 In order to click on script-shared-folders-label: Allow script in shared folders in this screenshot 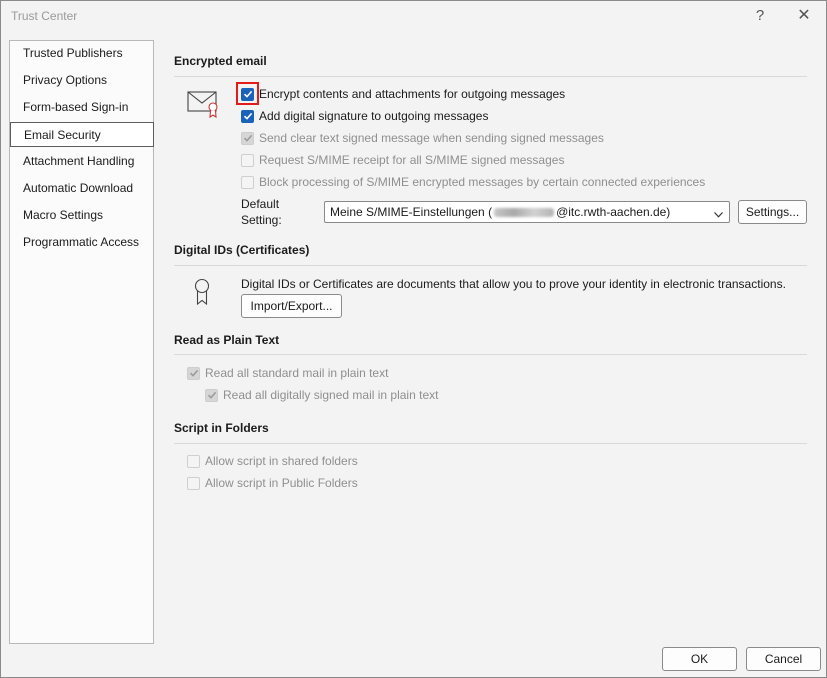, I will do `click(281, 461)`.